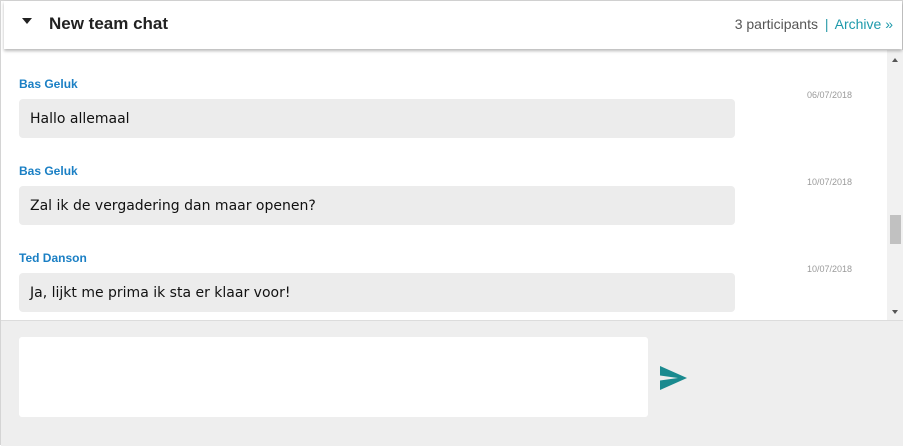 The image size is (903, 446). What do you see at coordinates (895, 312) in the screenshot?
I see `scroll-down-arrow-icon` at bounding box center [895, 312].